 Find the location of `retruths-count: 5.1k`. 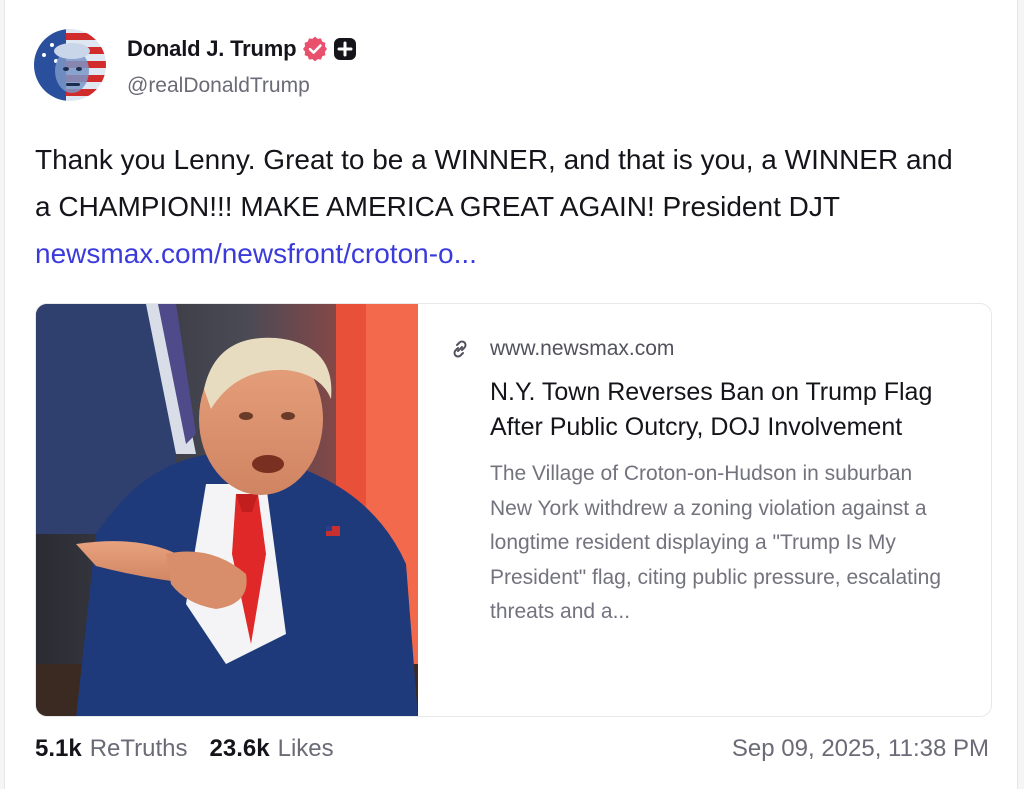

retruths-count: 5.1k is located at coordinates (58, 749).